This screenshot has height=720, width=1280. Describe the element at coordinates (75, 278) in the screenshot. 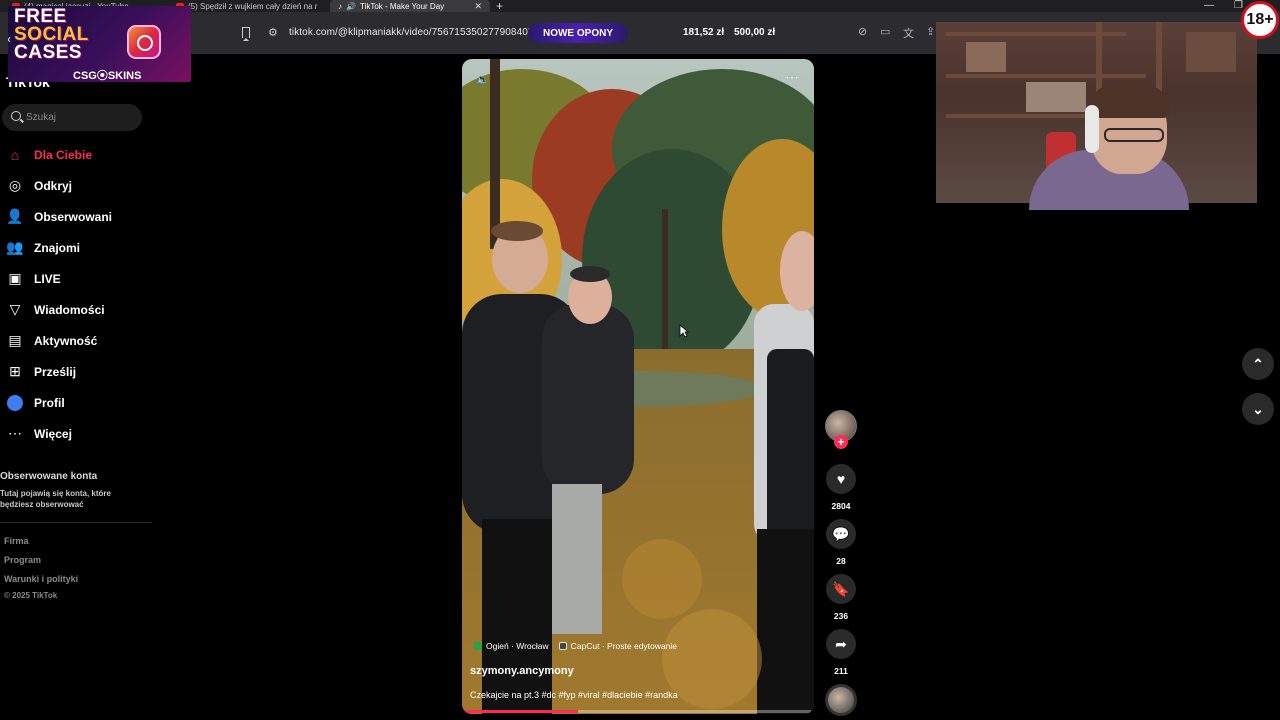

I see `sidebar-item-live: ▣ LIVE` at that location.